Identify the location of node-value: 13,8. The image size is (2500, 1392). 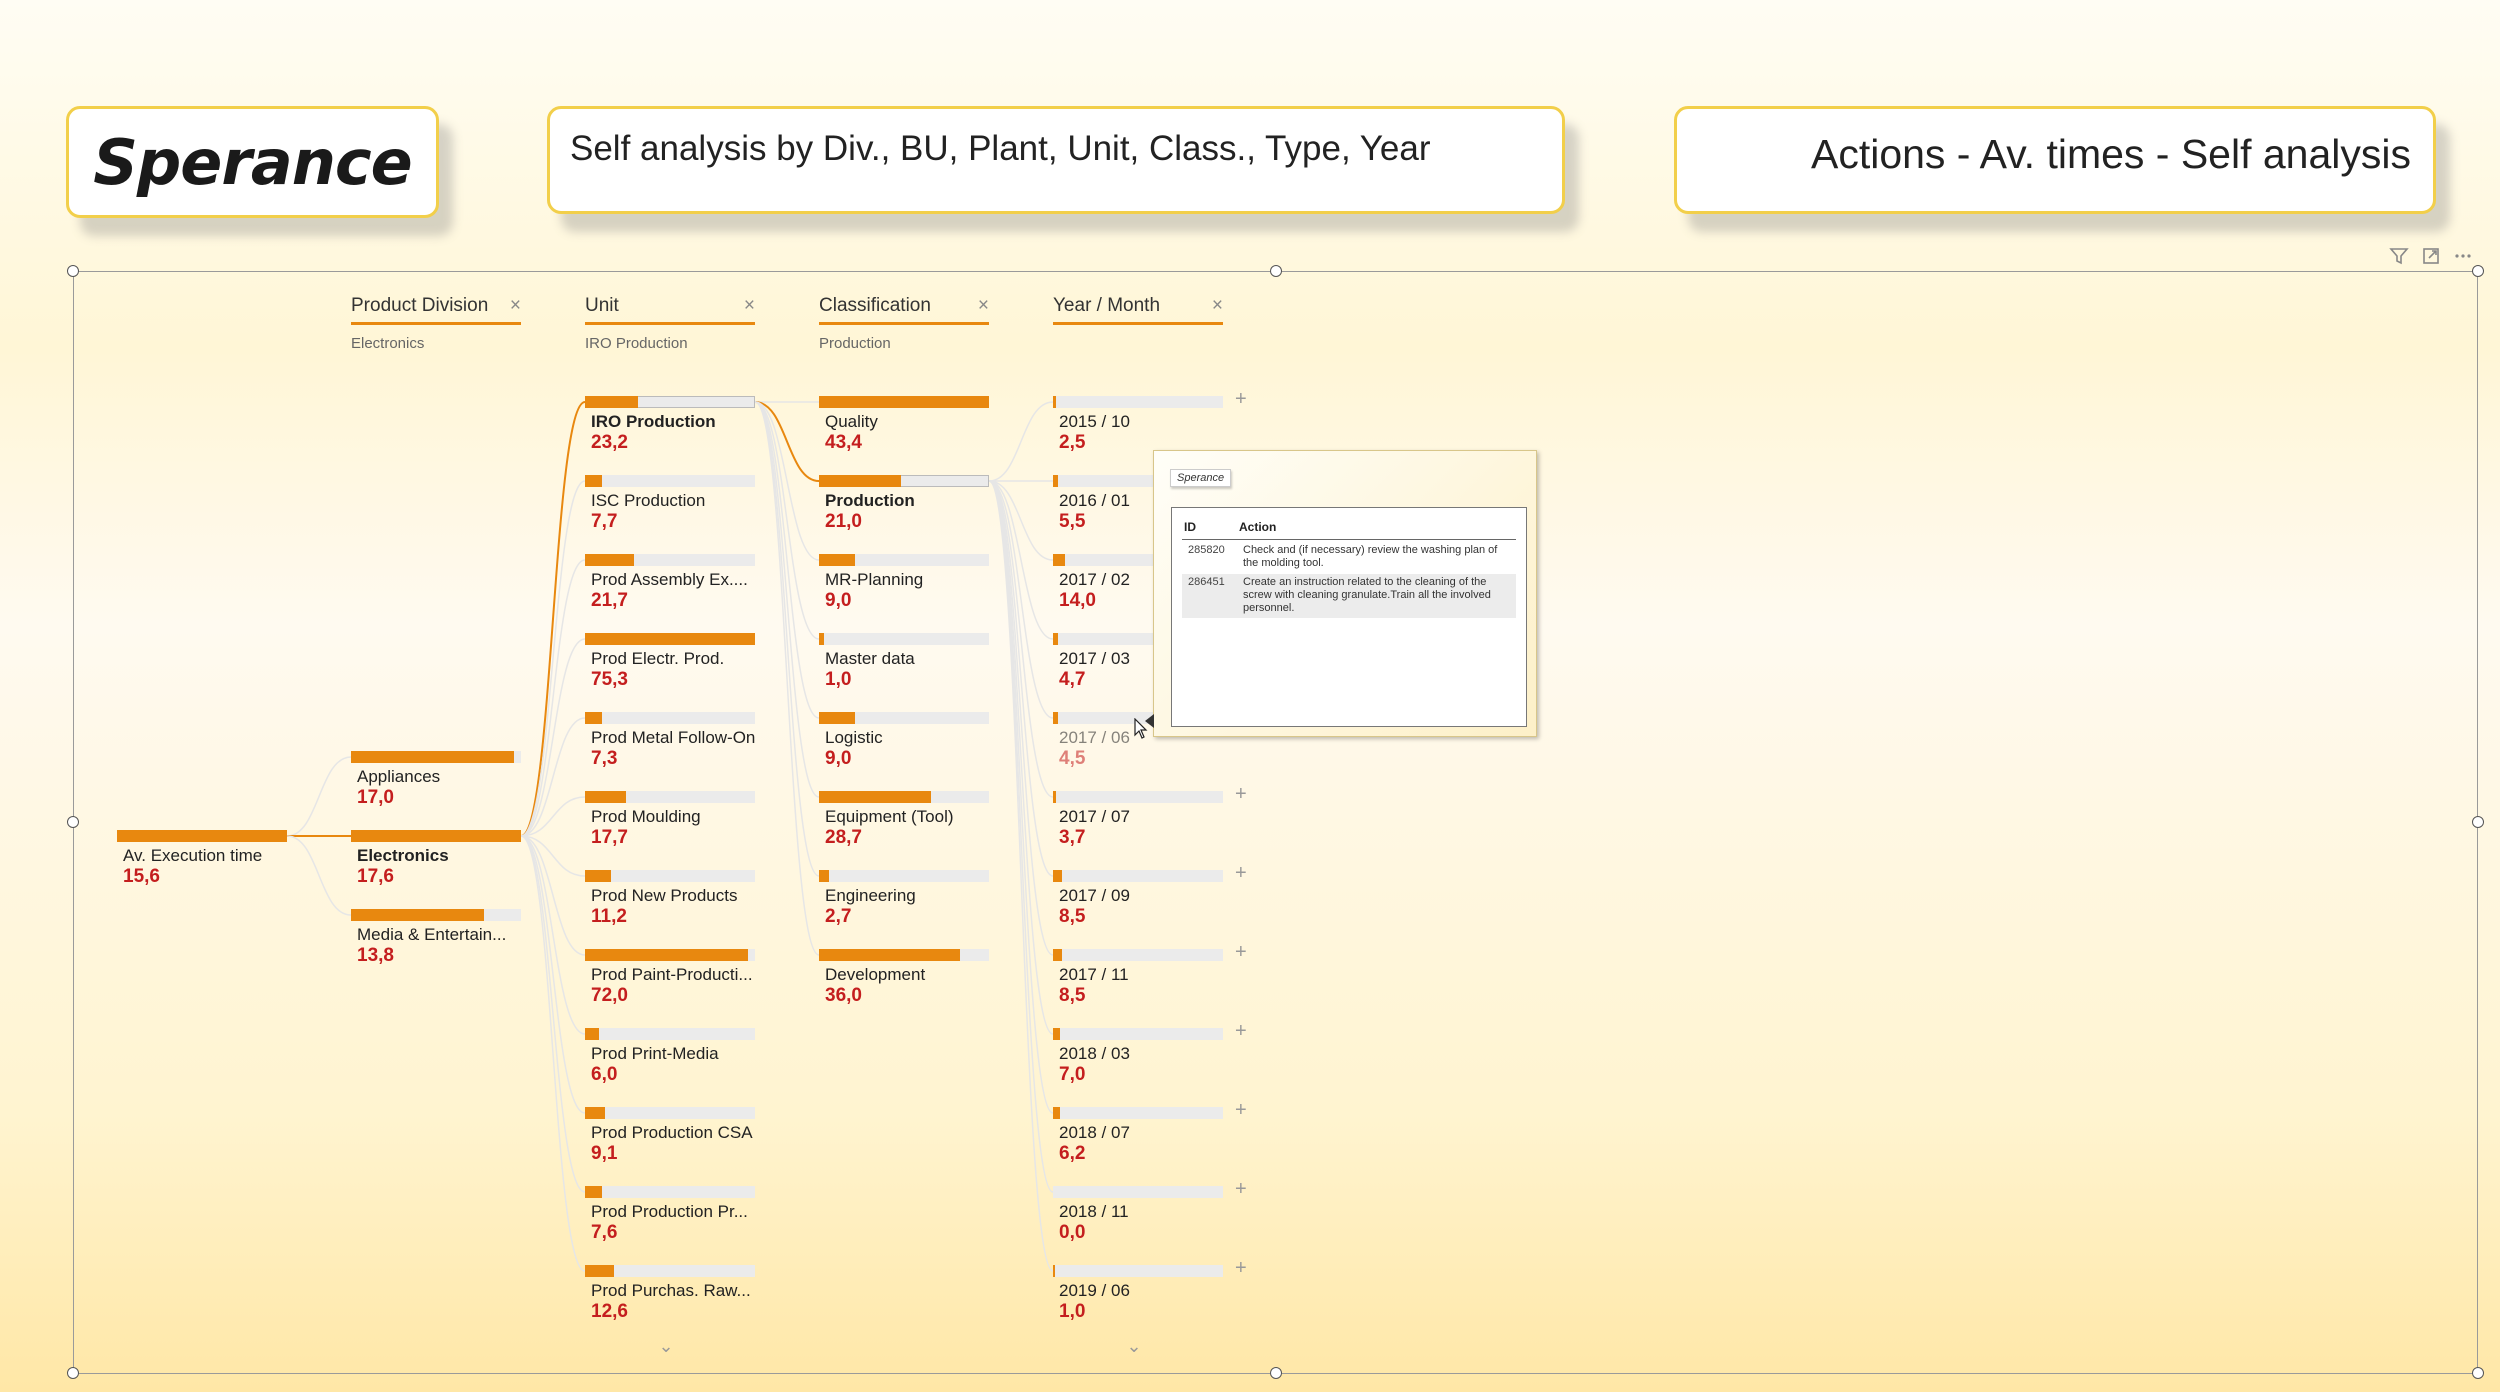
(375, 955).